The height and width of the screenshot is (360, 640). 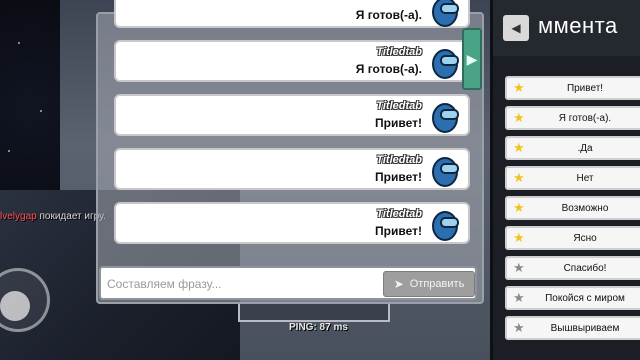 I want to click on quick-phrase-label: Нет, so click(x=585, y=178).